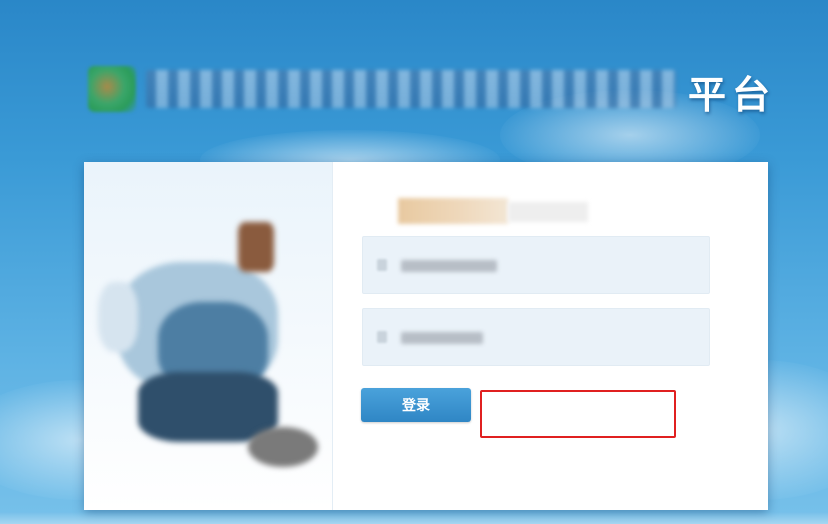  Describe the element at coordinates (732, 94) in the screenshot. I see `site-title-suffix: 平台` at that location.